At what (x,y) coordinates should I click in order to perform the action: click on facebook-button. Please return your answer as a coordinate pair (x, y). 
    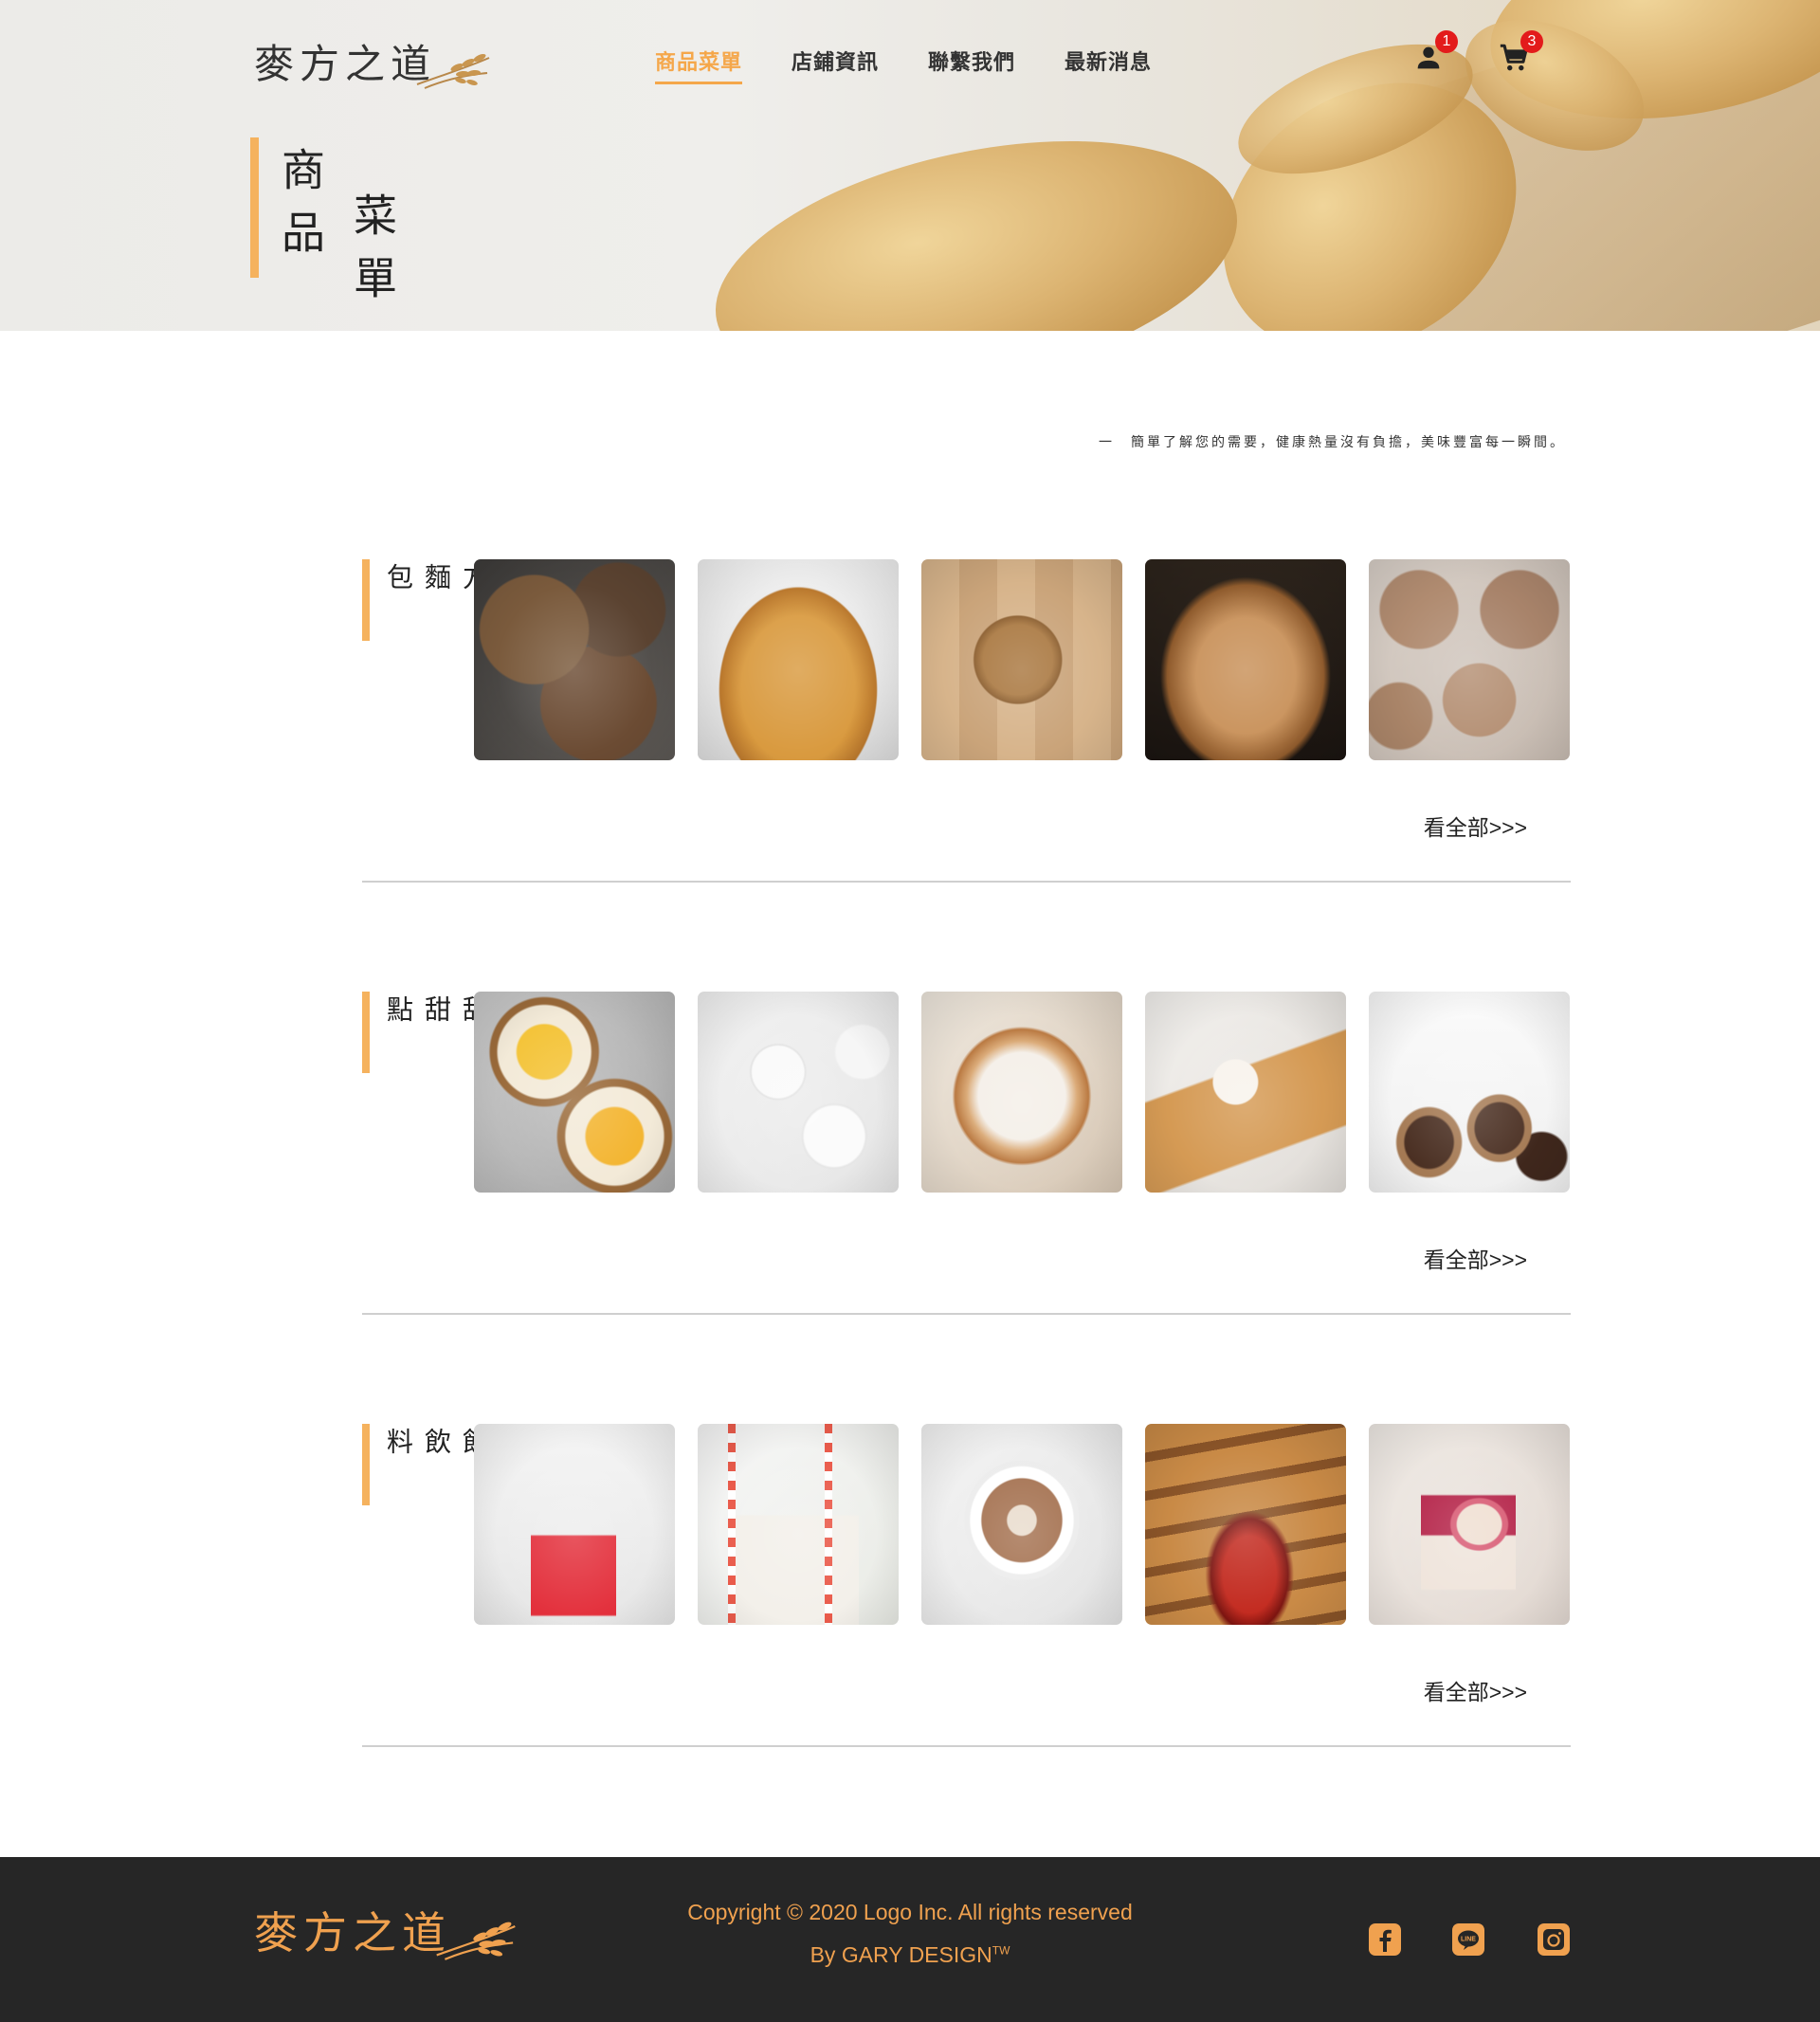
    Looking at the image, I should click on (1385, 1939).